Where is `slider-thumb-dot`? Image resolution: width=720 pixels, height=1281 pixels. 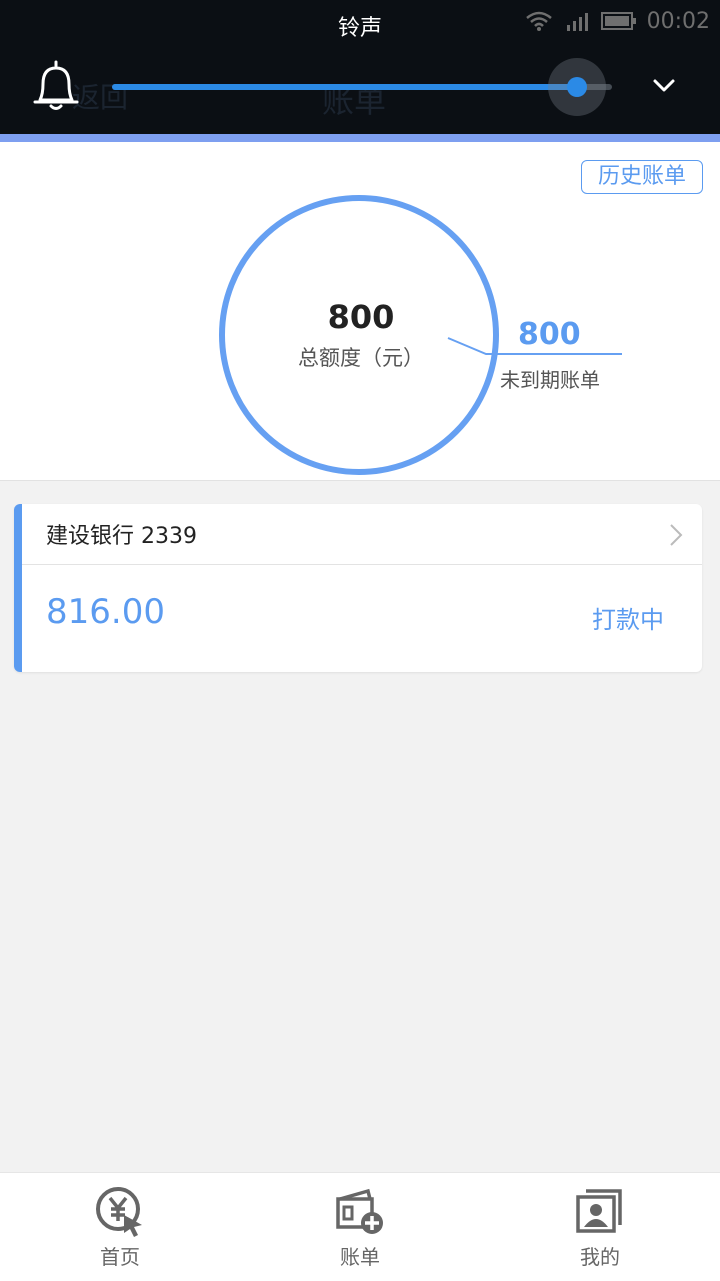
slider-thumb-dot is located at coordinates (577, 87).